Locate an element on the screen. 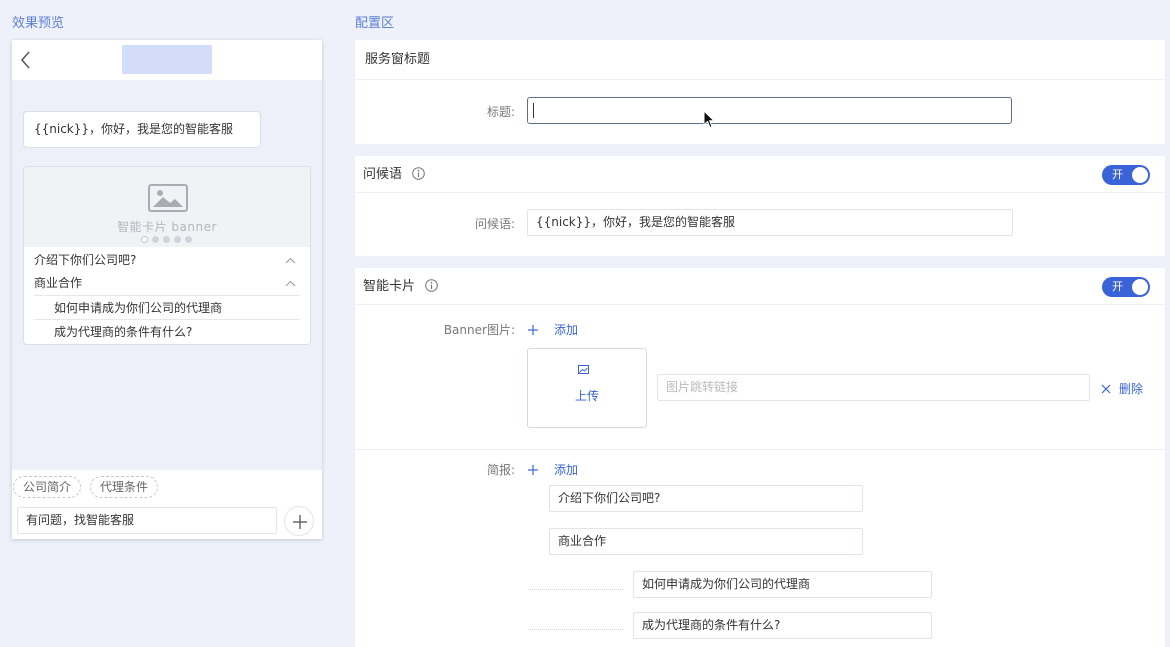 The height and width of the screenshot is (647, 1170). panel-title: 智能卡片 is located at coordinates (389, 286).